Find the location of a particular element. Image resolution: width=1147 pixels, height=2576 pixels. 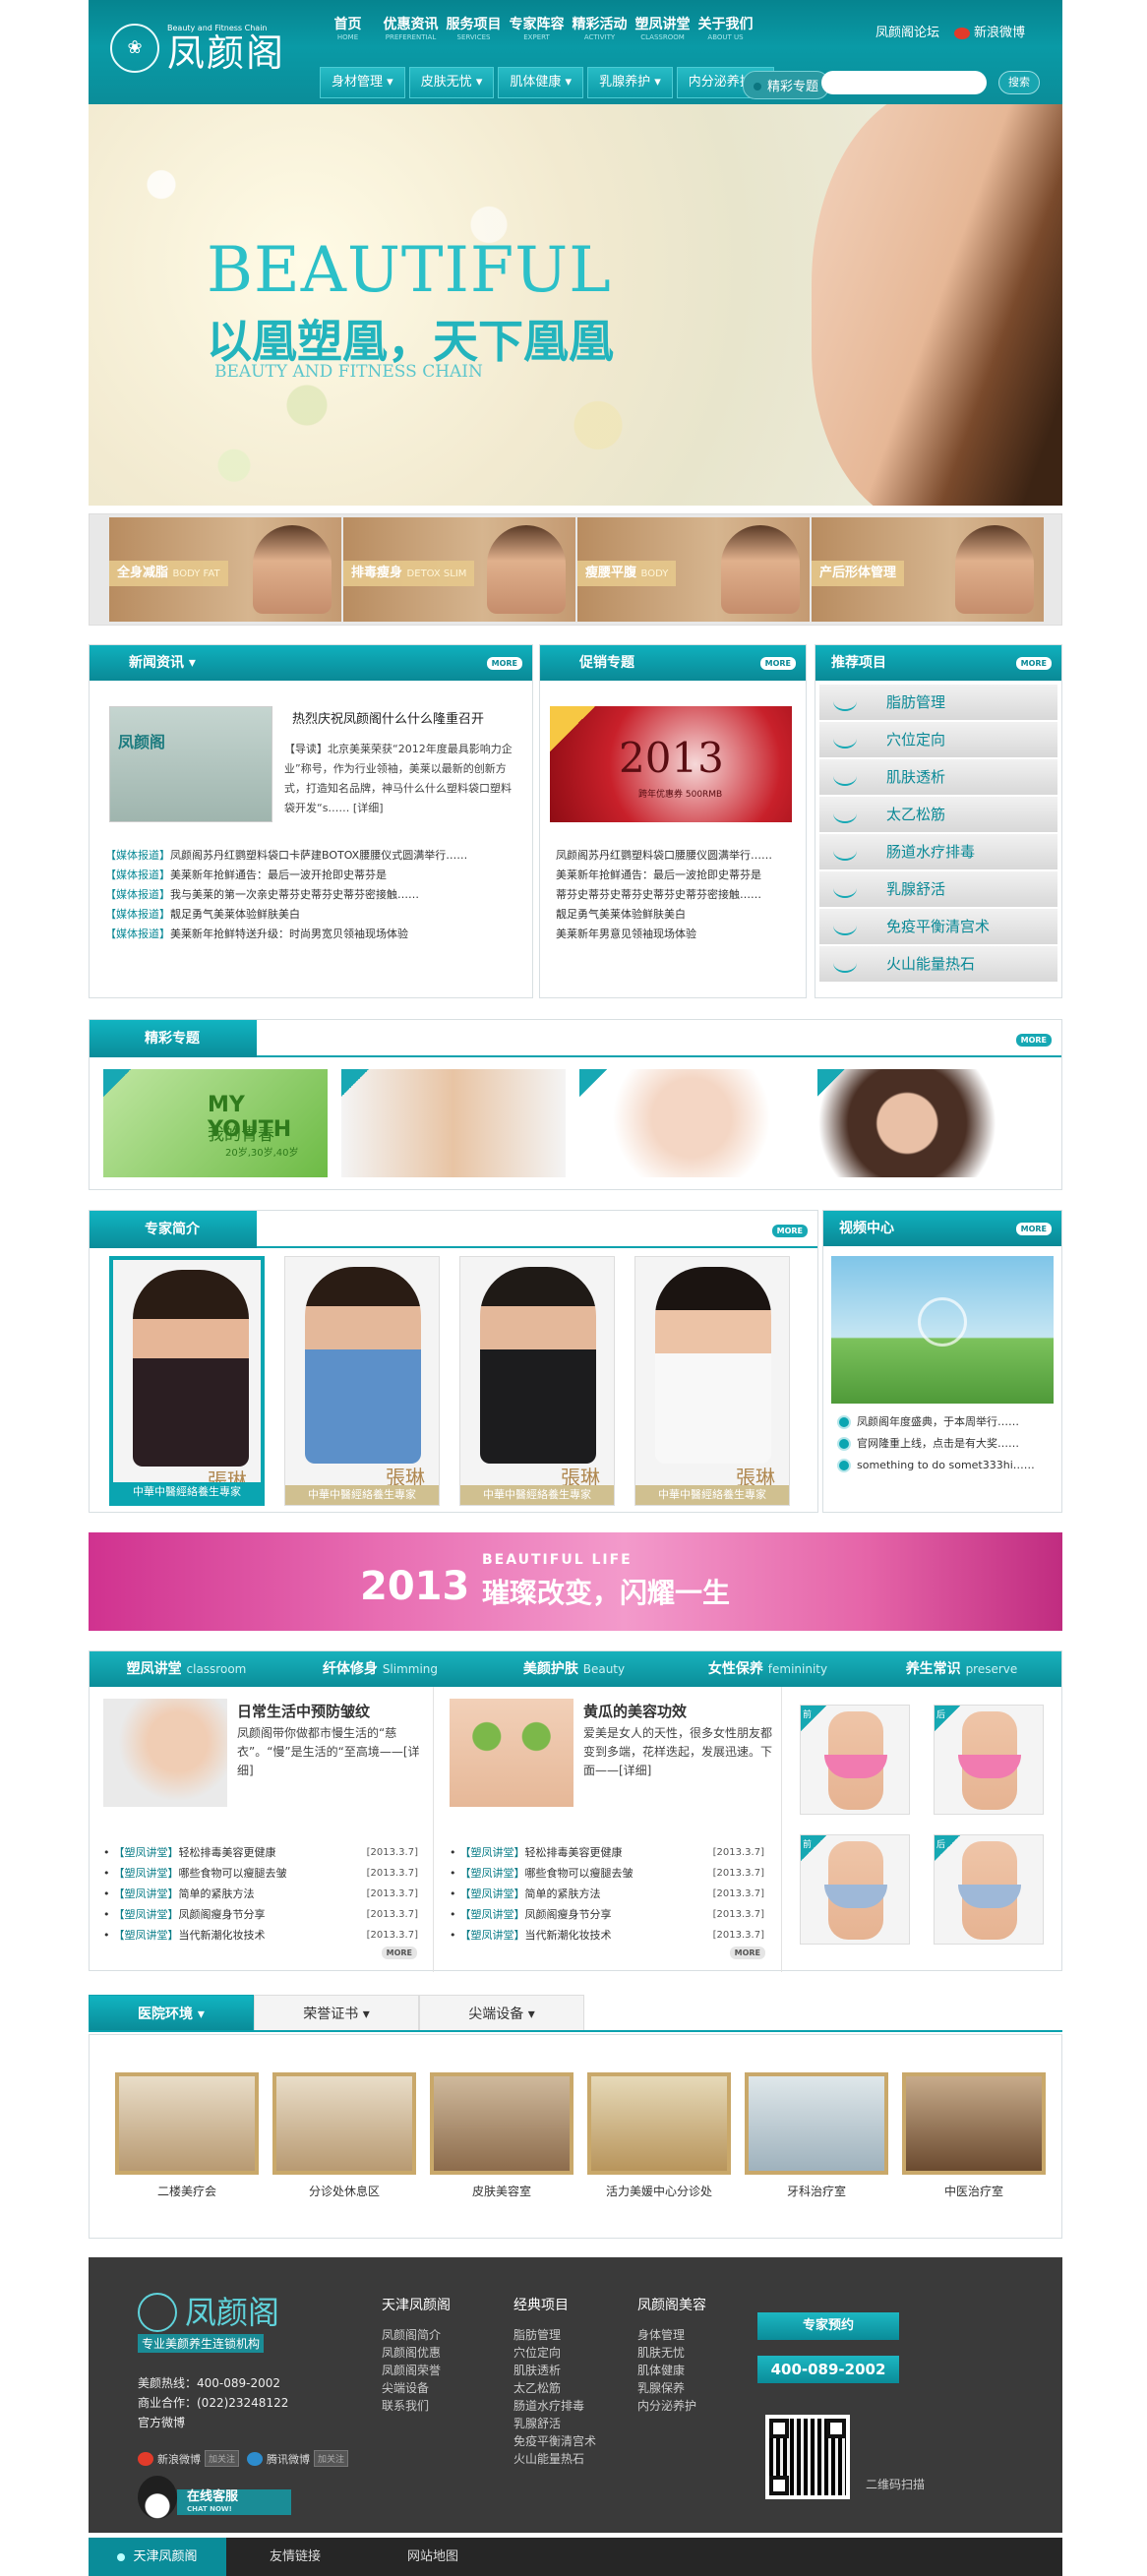

news-image: 凤颜阁 is located at coordinates (190, 764).